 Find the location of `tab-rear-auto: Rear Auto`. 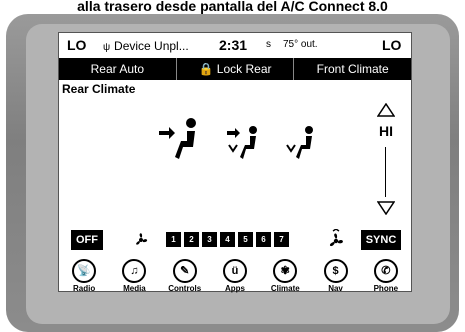

tab-rear-auto: Rear Auto is located at coordinates (118, 69).